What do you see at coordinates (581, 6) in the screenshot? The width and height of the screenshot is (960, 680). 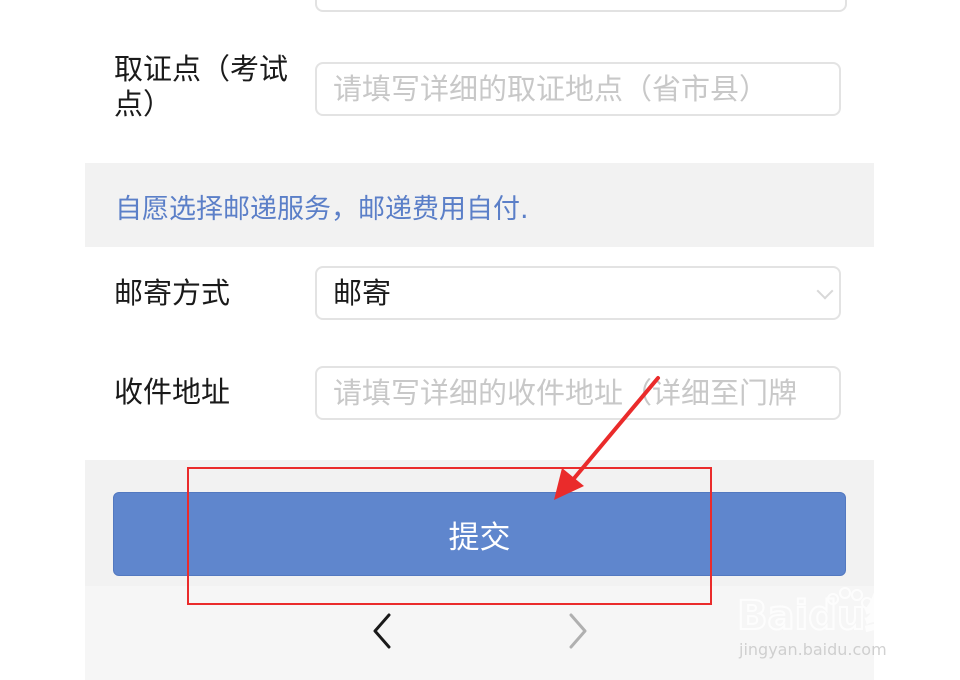 I see `previous-field-input` at bounding box center [581, 6].